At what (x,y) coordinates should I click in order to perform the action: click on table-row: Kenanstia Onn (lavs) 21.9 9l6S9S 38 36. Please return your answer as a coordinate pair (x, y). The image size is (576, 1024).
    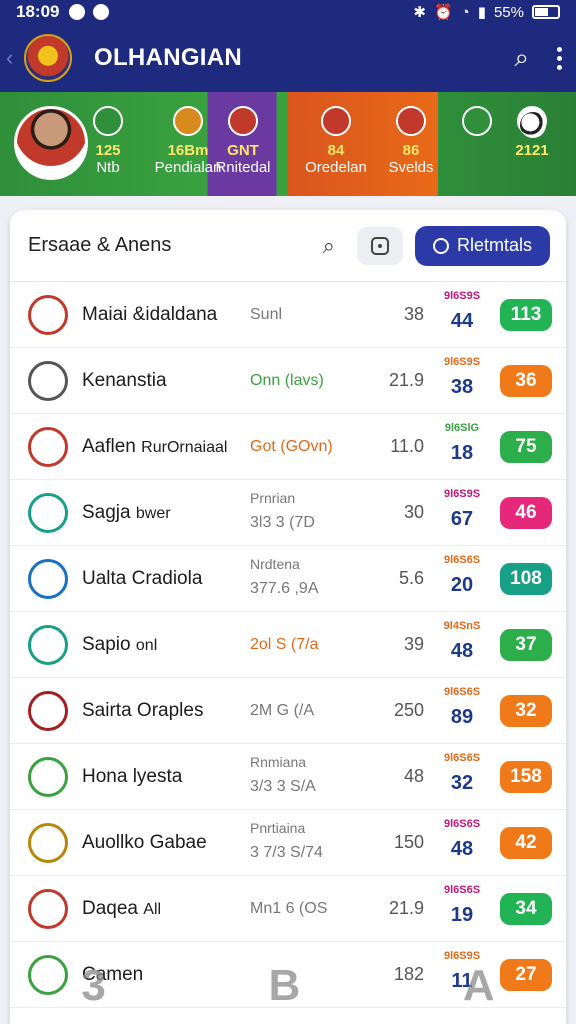
    Looking at the image, I should click on (288, 381).